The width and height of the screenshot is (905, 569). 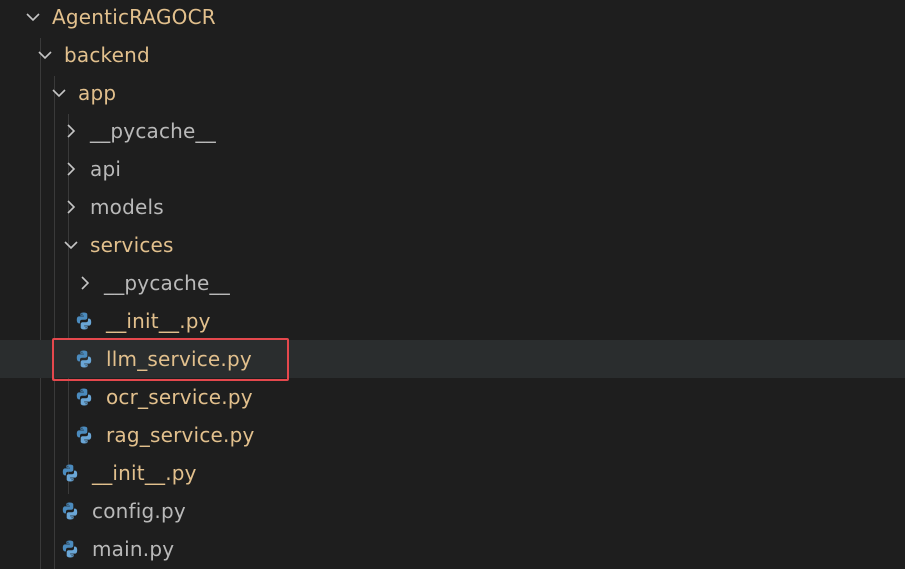 What do you see at coordinates (452, 321) in the screenshot?
I see `tree-item-services-init-file: __init__.py` at bounding box center [452, 321].